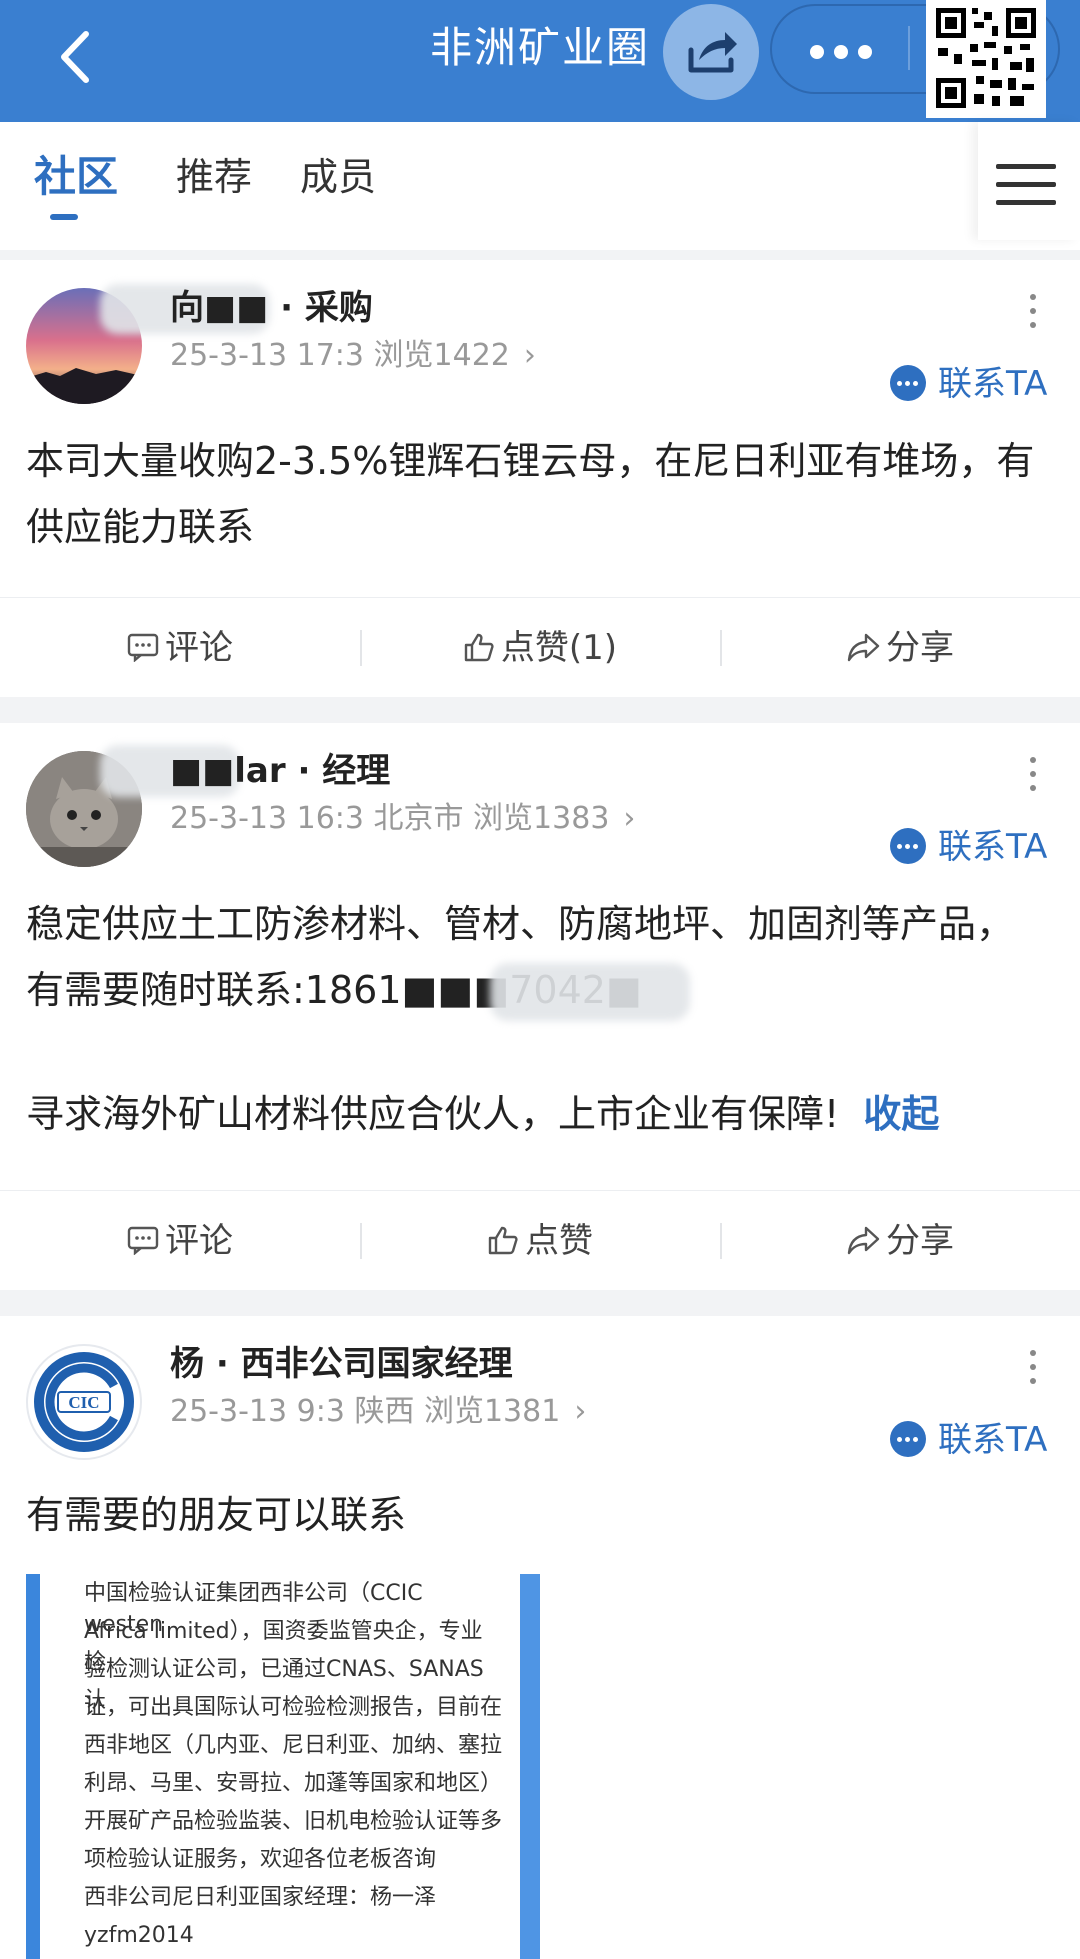  Describe the element at coordinates (390, 818) in the screenshot. I see `post-meta-text: 25-3-13 16:3 北京市 浏览1383` at that location.